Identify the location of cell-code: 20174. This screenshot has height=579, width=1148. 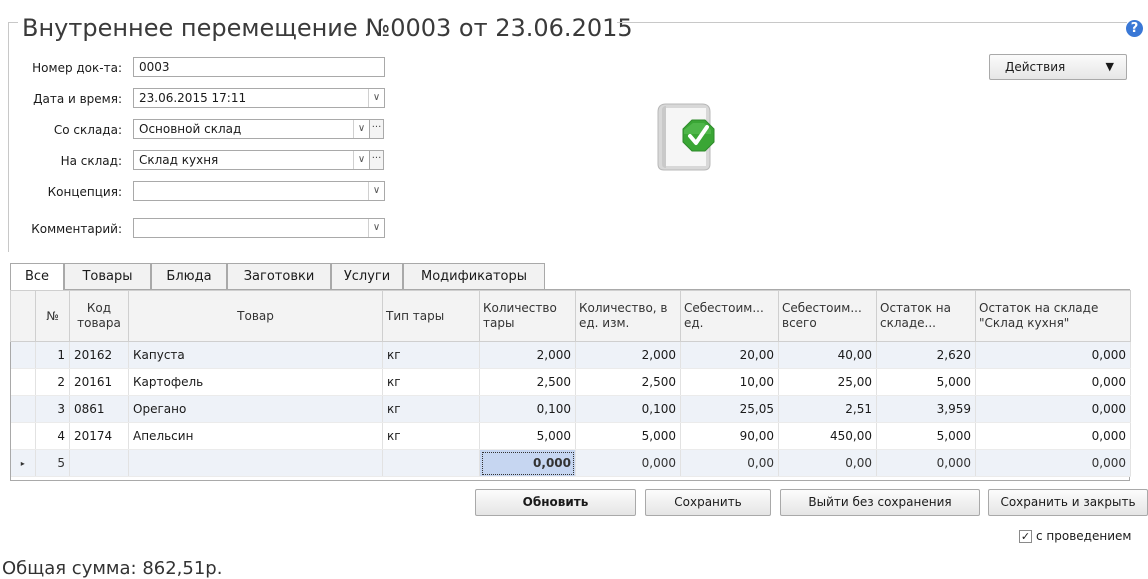
(99, 436).